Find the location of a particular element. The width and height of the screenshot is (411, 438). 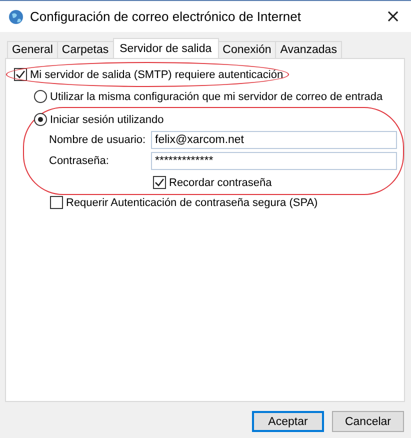

window-title: Configuración de correo electrónico de Internet is located at coordinates (166, 16).